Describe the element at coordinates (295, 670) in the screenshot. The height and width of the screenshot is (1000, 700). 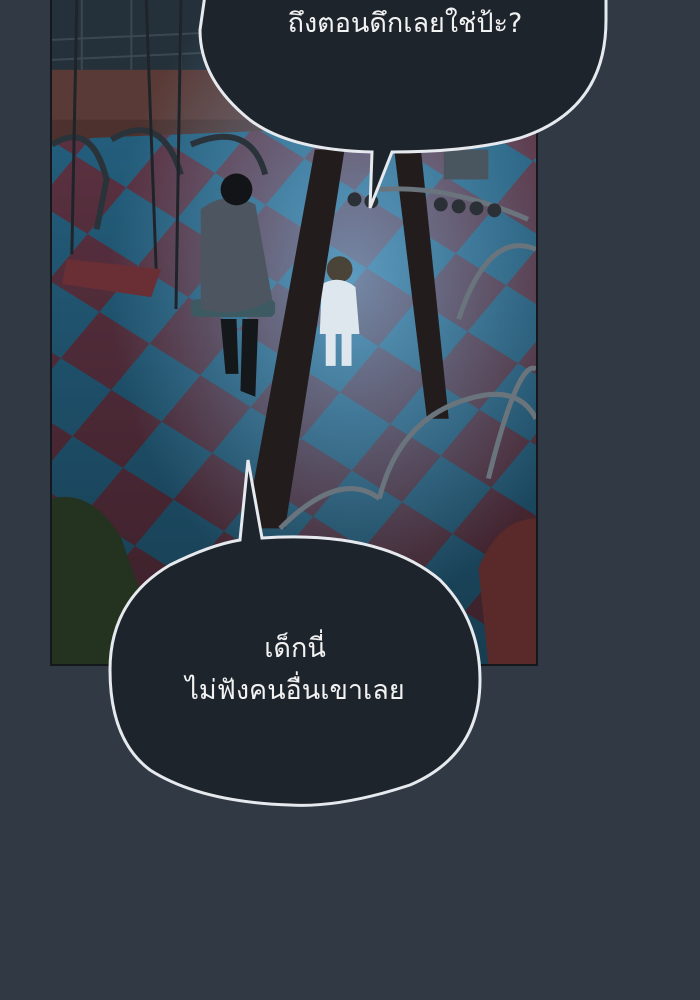
I see `bottom-bubble-text: เด็กนี่ ไม่ฟังคนอื่นเขาเลย` at that location.